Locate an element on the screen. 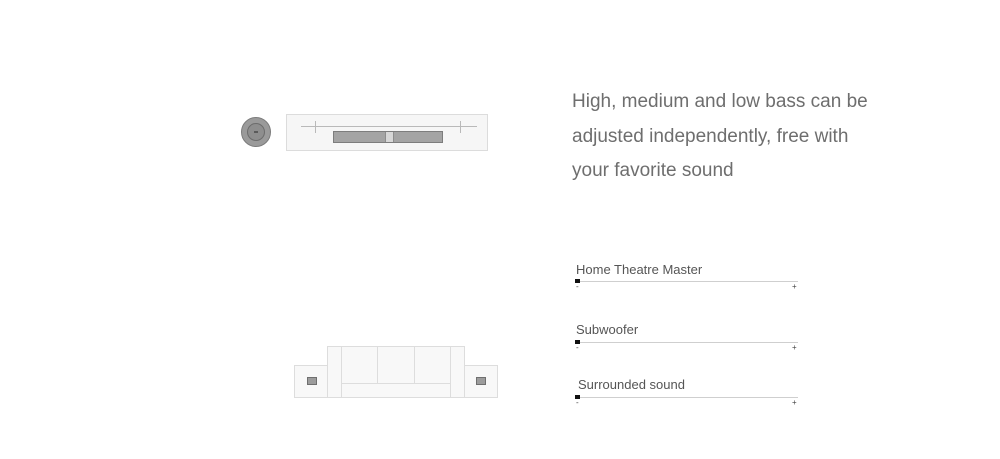 The height and width of the screenshot is (459, 1000). subwoofer-slider: Subwoofer - + is located at coordinates (687, 342).